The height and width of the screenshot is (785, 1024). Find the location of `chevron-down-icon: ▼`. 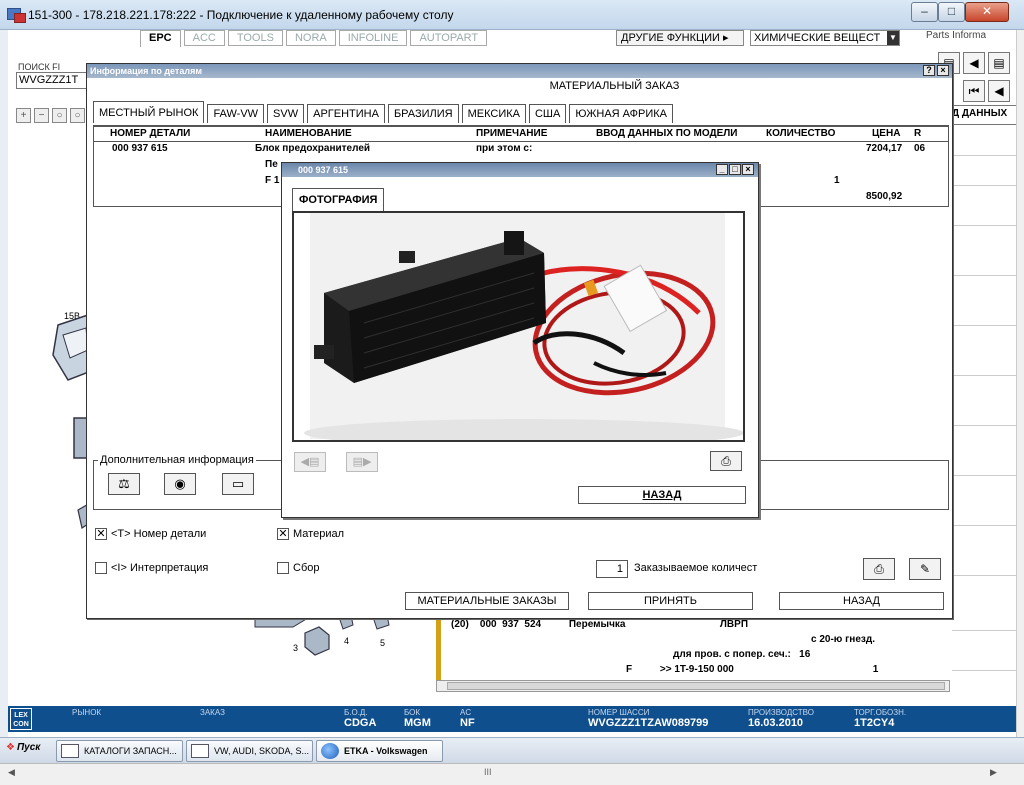

chevron-down-icon: ▼ is located at coordinates (893, 38).